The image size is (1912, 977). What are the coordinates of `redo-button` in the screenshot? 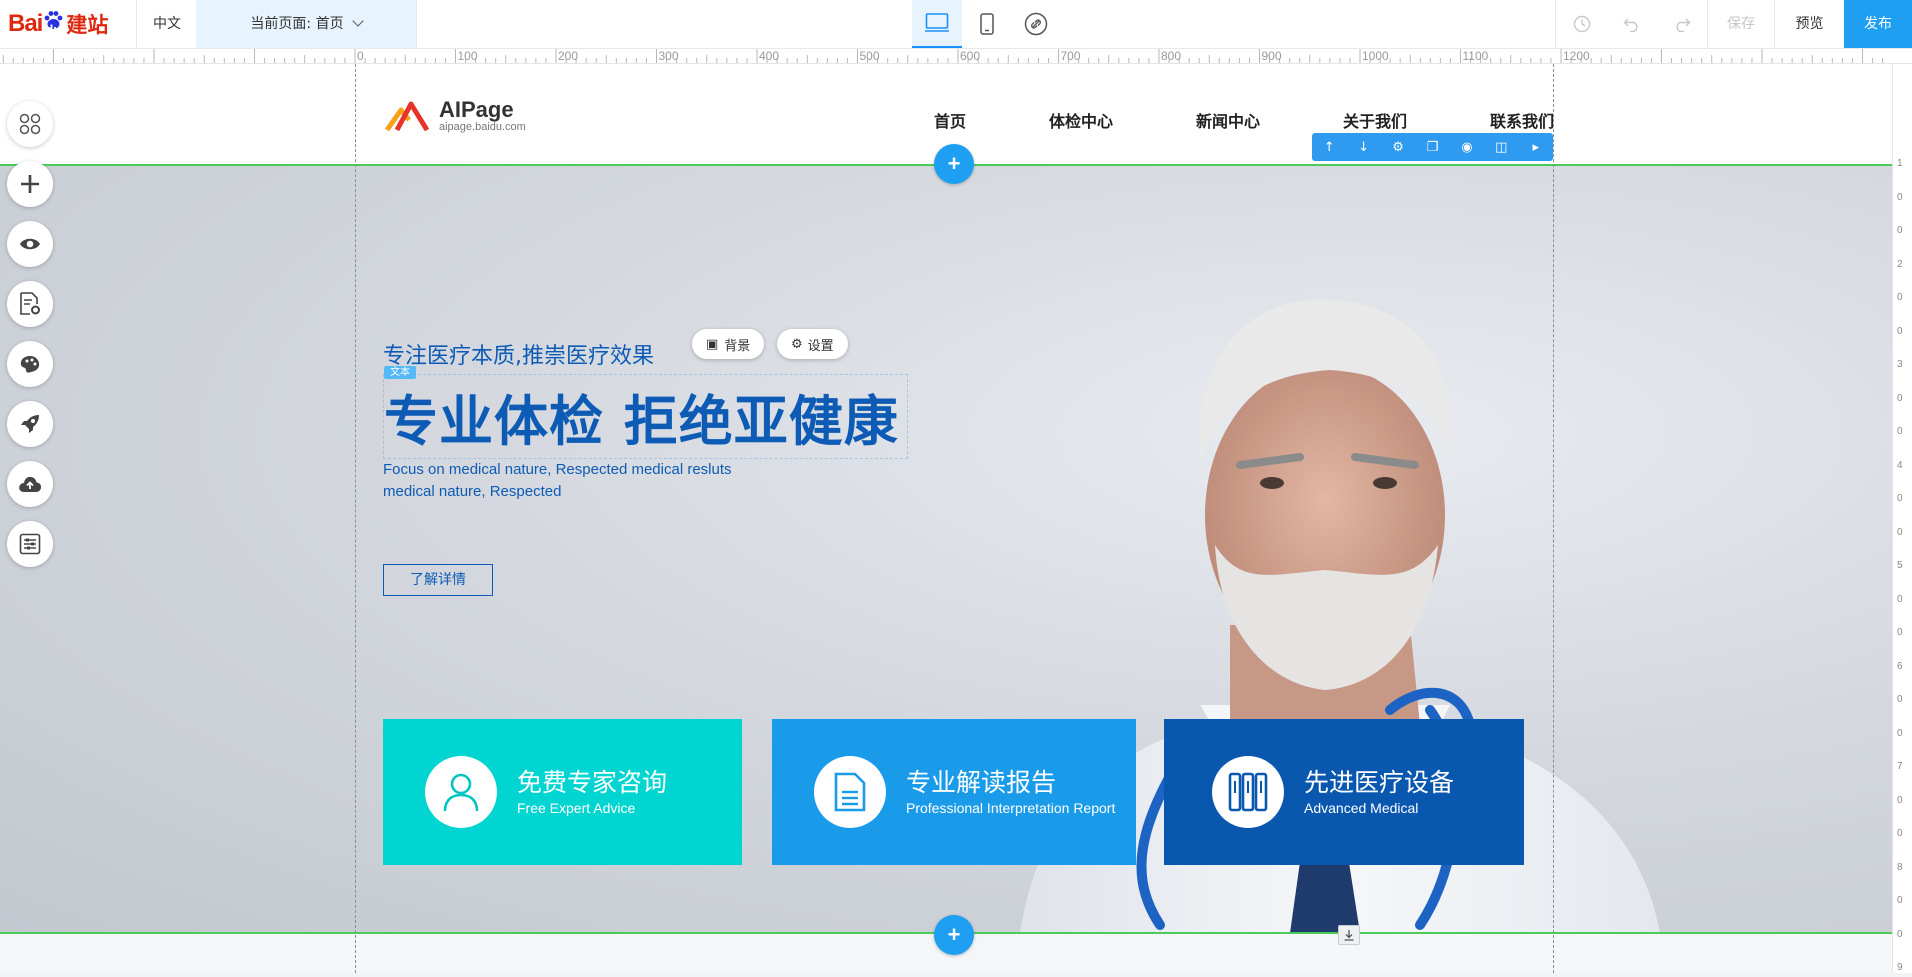 It's located at (1682, 24).